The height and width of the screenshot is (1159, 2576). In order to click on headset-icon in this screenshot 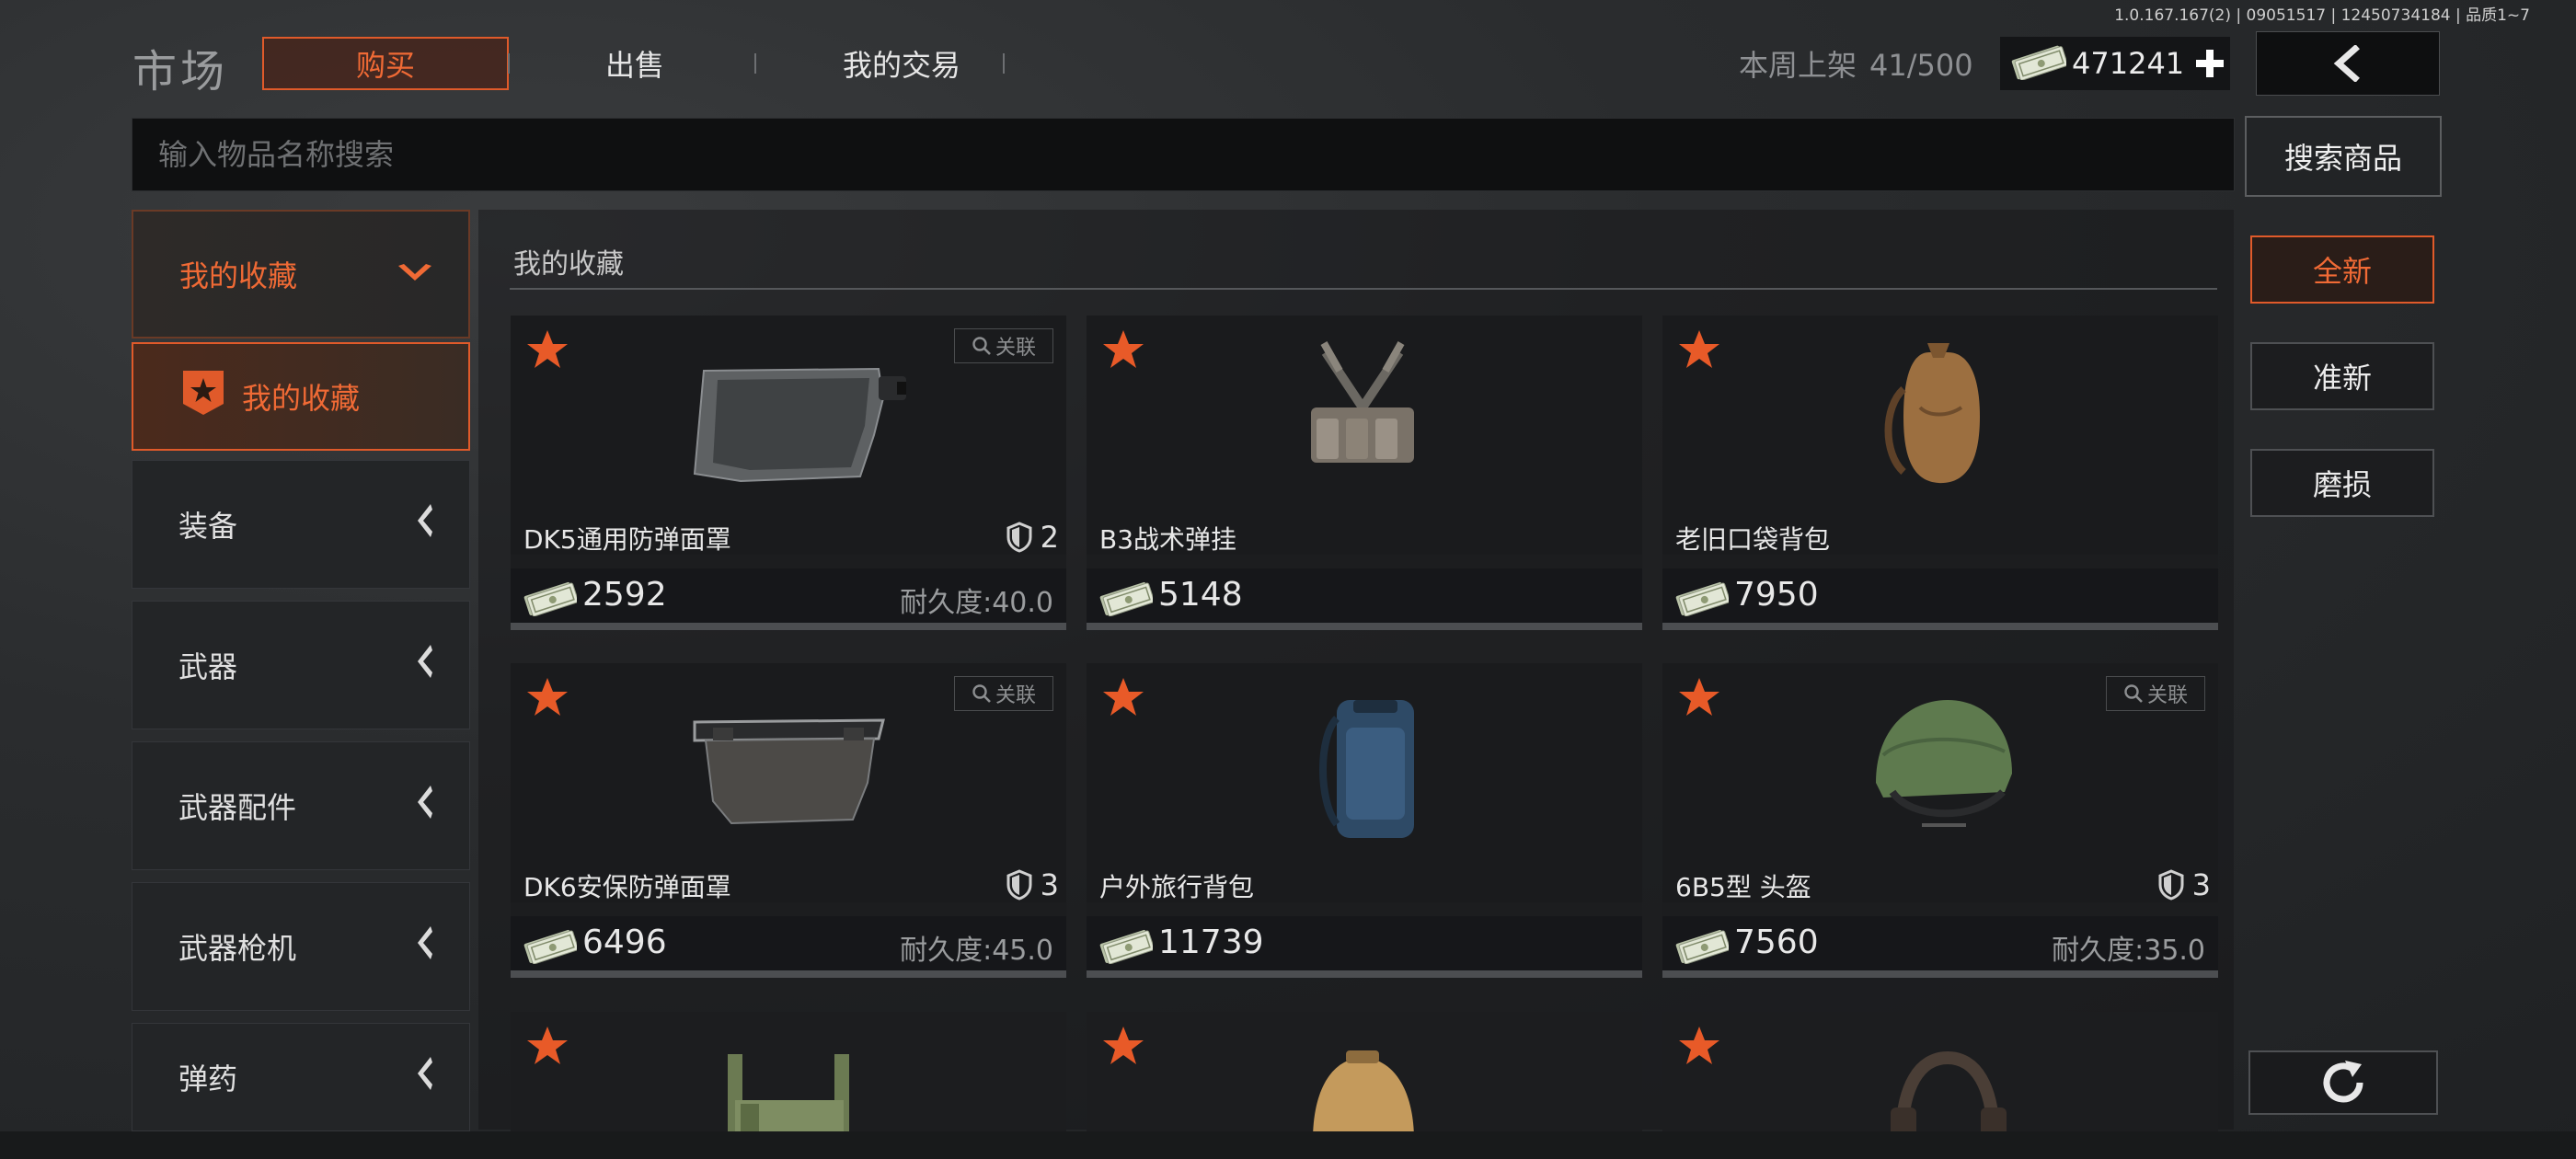, I will do `click(1949, 1090)`.